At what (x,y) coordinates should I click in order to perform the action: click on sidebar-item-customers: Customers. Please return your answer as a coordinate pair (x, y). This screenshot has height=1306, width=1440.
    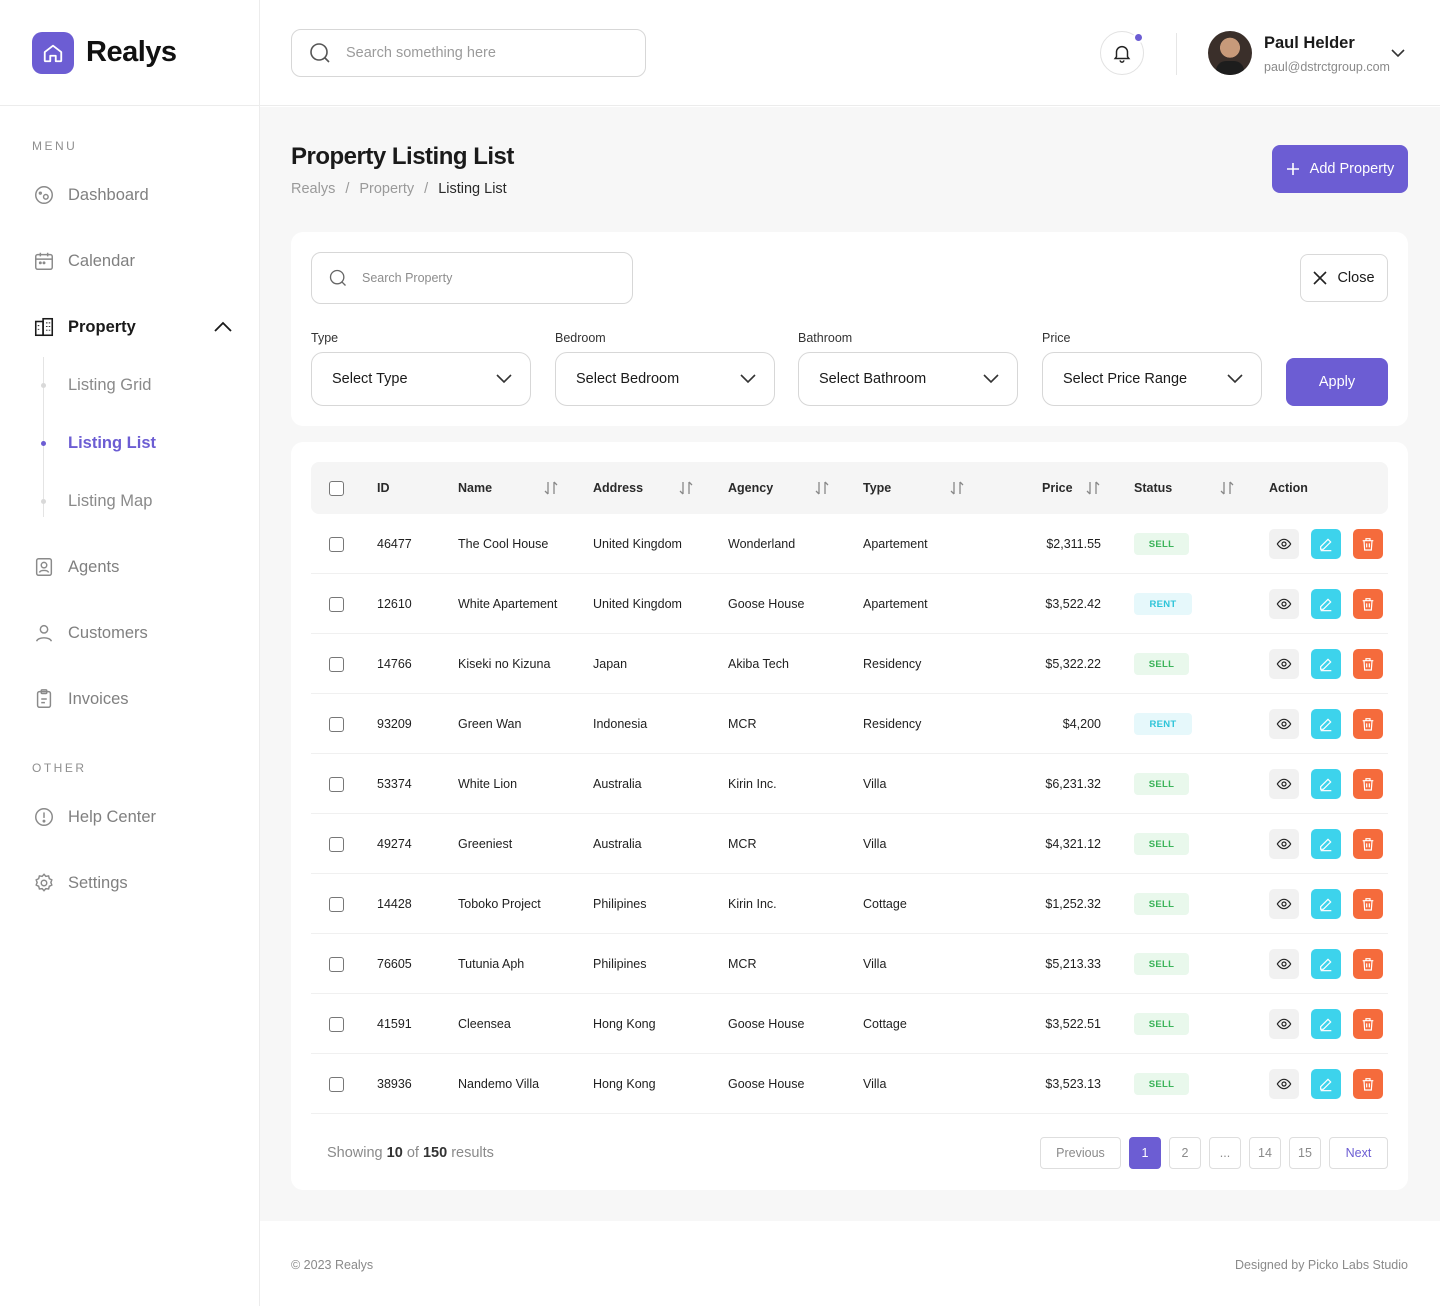
    Looking at the image, I should click on (90, 633).